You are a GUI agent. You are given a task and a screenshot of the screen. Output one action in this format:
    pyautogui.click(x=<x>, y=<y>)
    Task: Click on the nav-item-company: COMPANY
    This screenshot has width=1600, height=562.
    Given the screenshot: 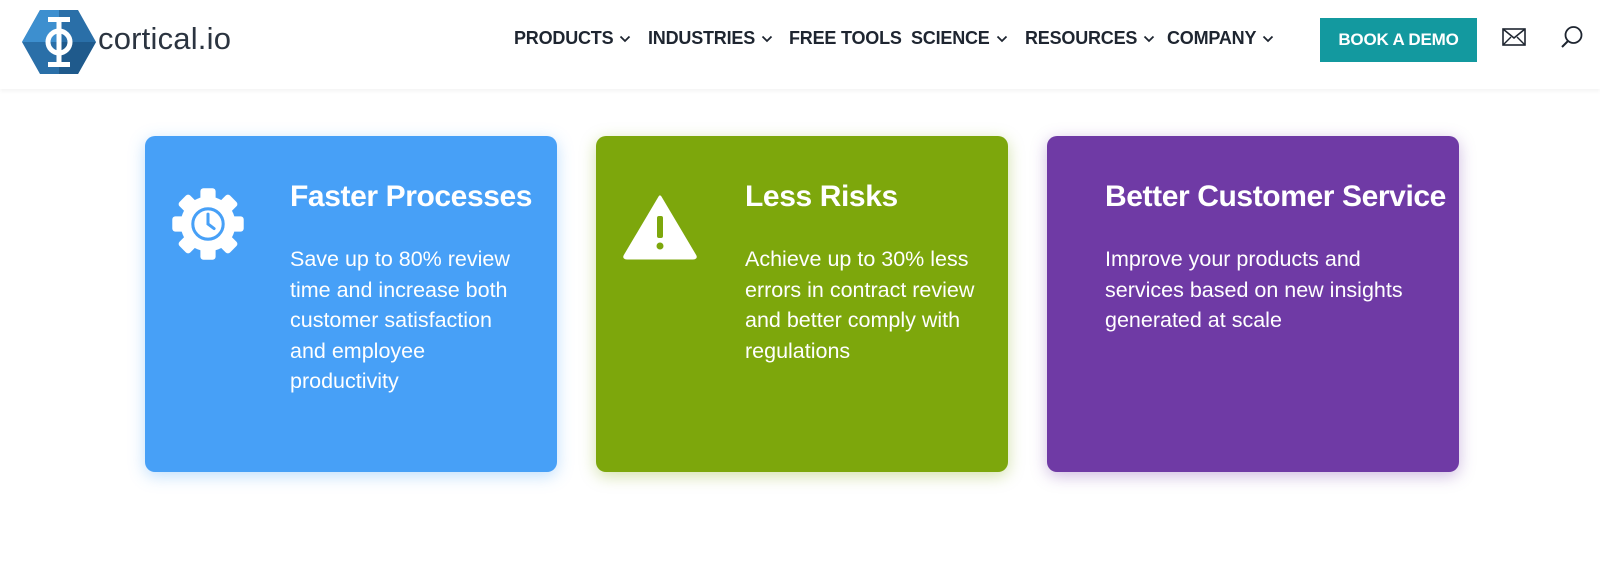 What is the action you would take?
    pyautogui.click(x=1220, y=38)
    